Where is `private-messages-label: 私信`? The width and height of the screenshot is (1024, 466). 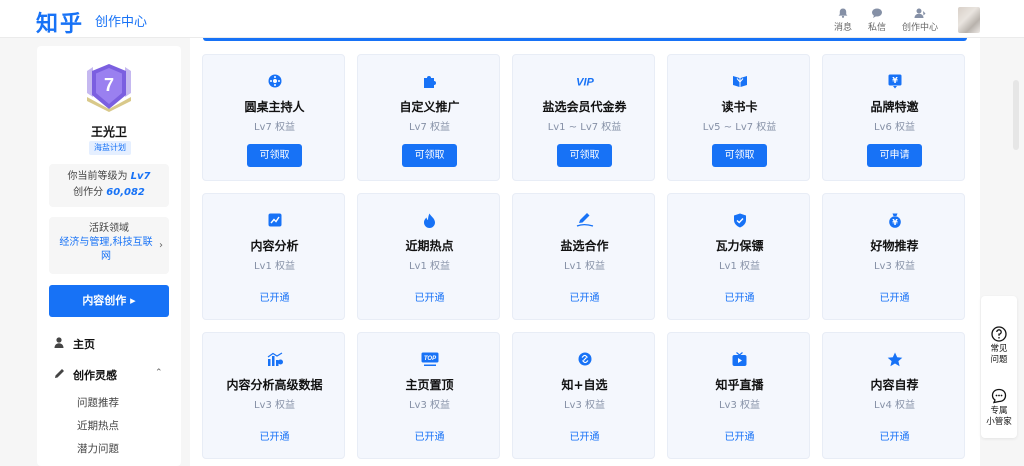
private-messages-label: 私信 is located at coordinates (876, 28).